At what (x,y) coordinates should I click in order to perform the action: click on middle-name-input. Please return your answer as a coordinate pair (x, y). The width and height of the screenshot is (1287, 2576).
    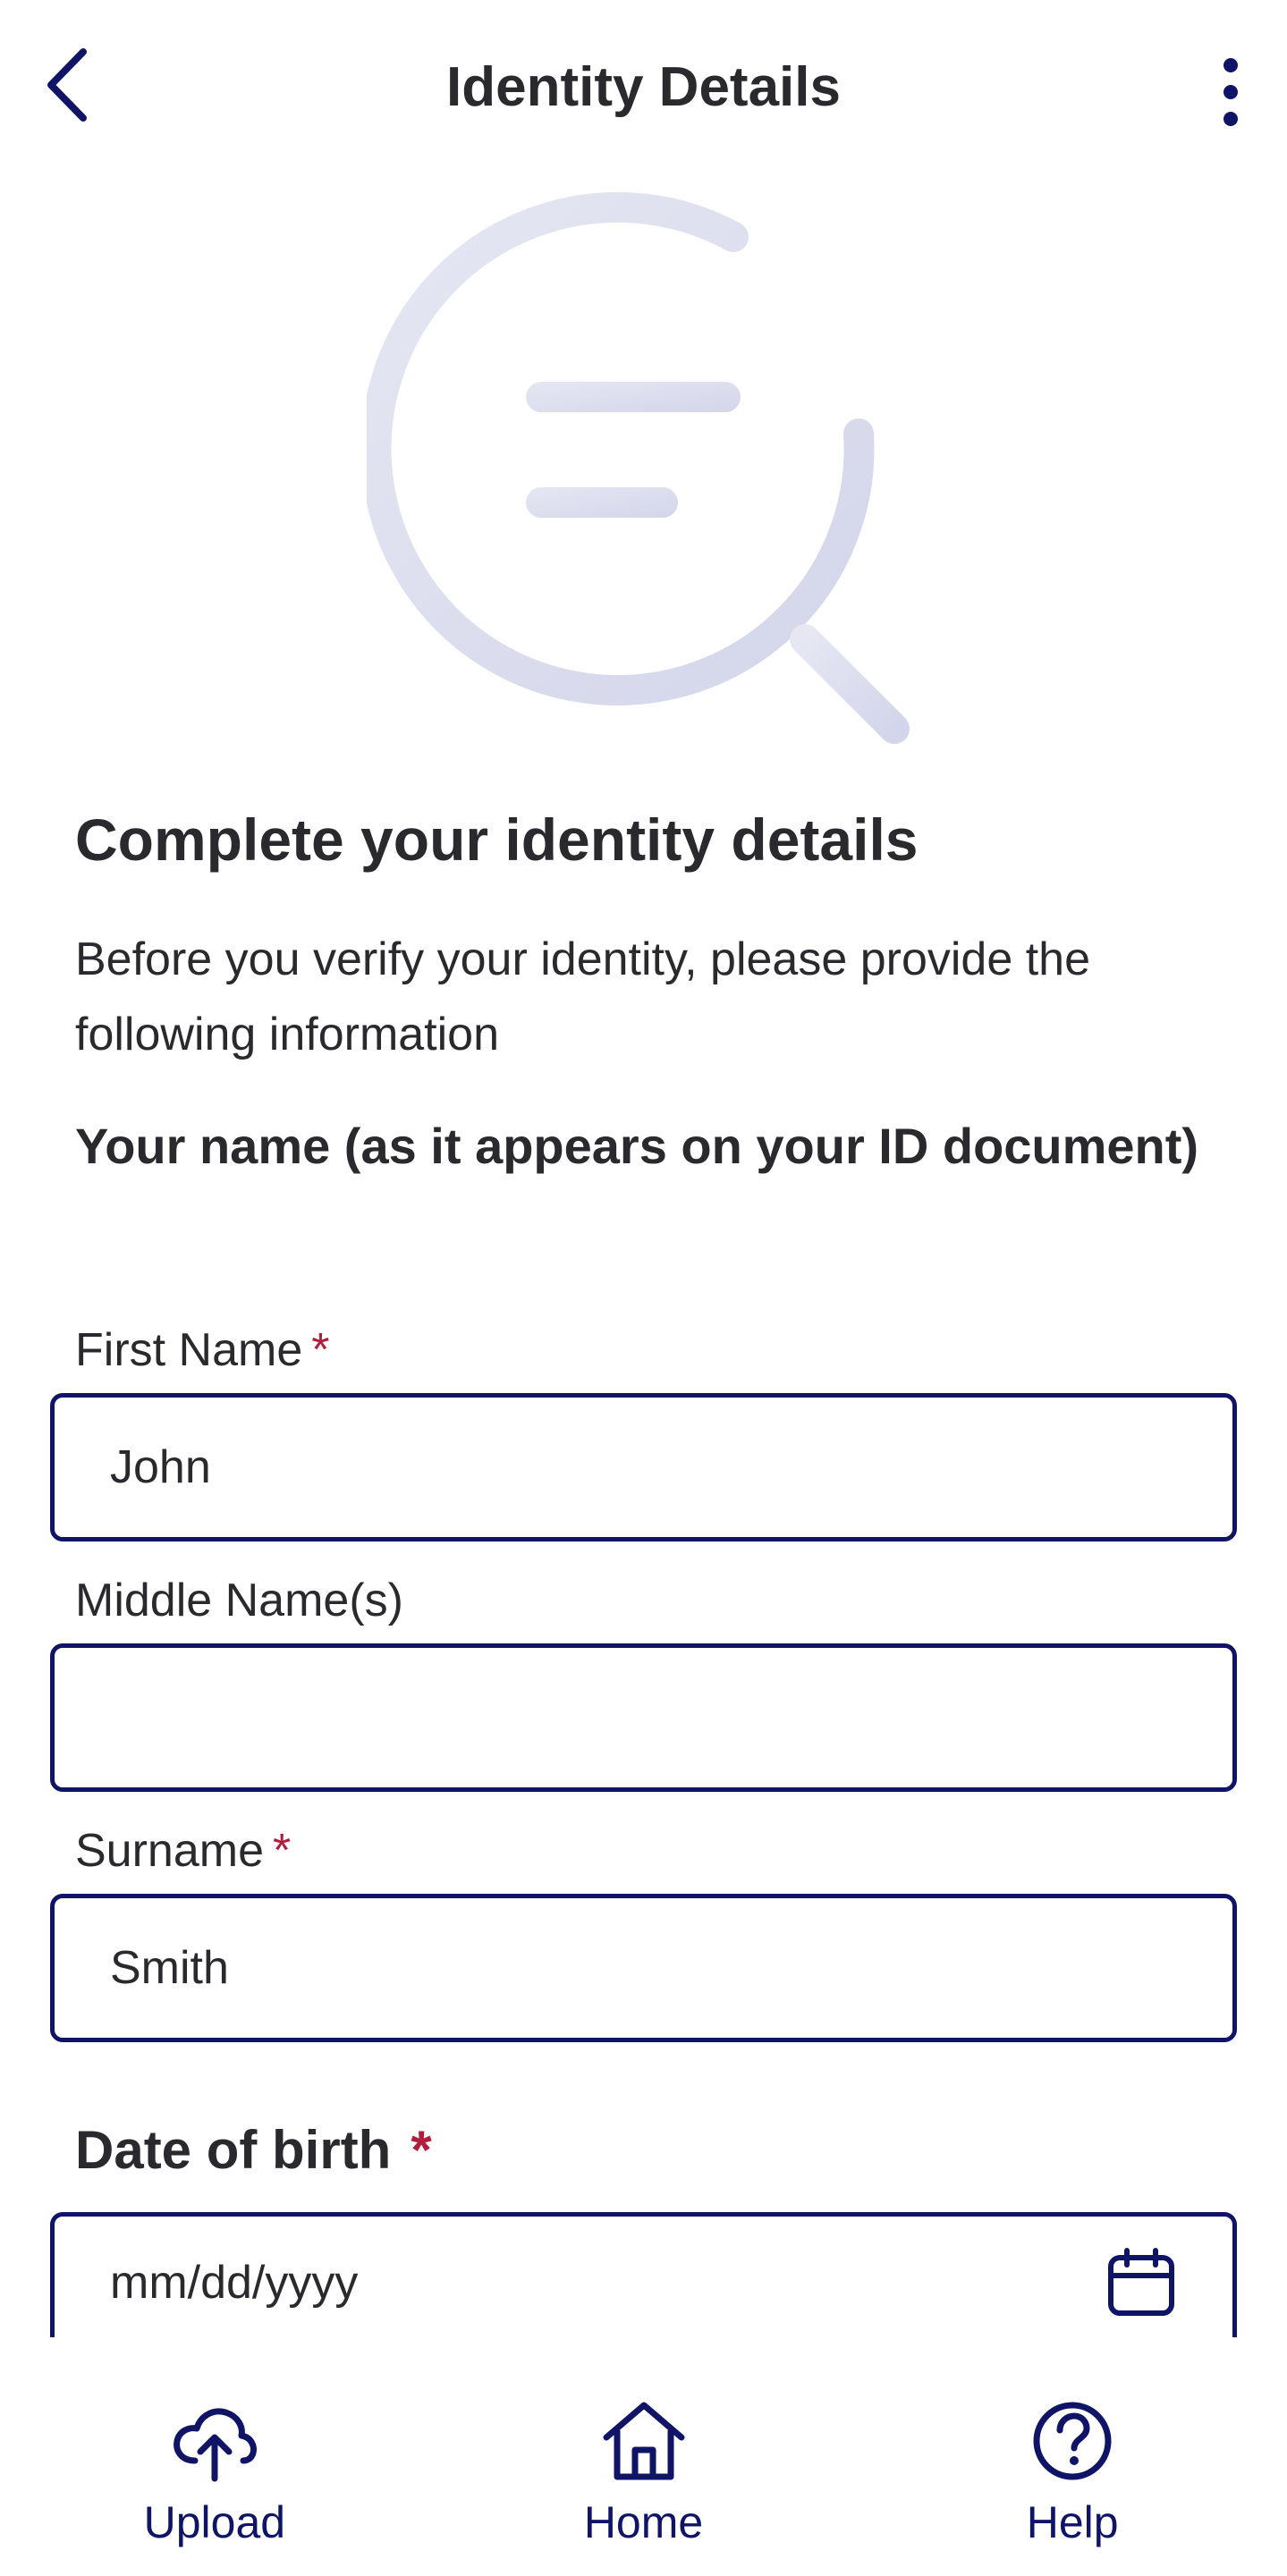
    Looking at the image, I should click on (643, 1717).